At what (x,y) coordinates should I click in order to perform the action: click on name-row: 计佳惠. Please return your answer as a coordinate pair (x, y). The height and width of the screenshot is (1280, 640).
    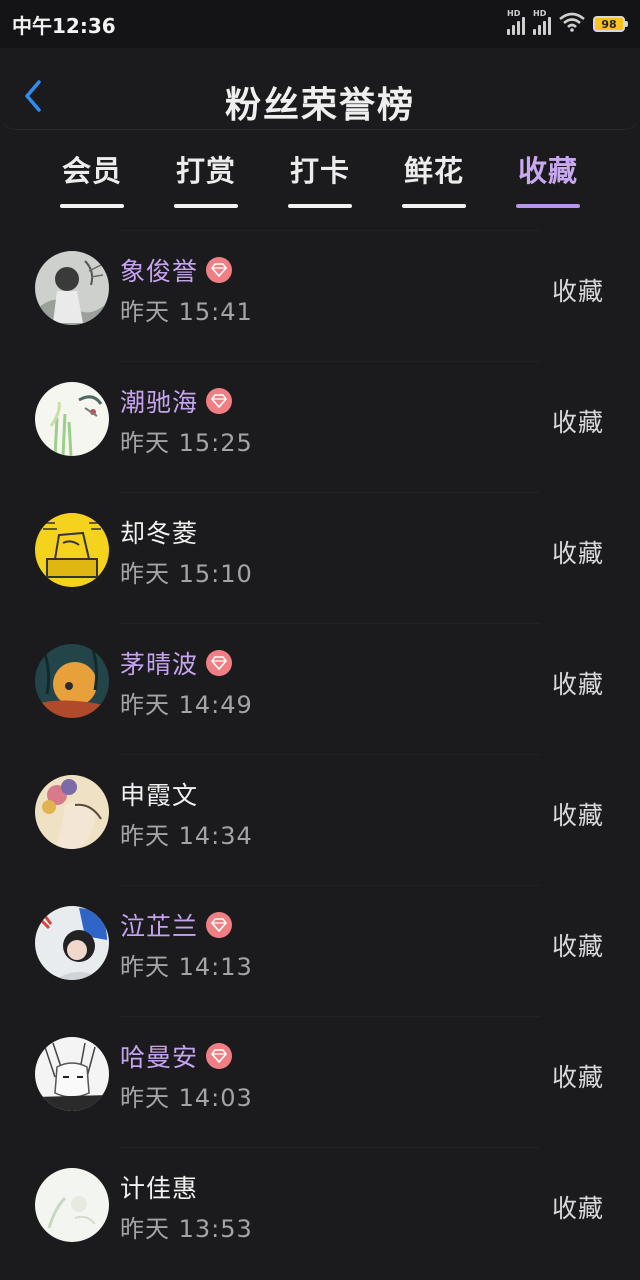
    Looking at the image, I should click on (159, 1187).